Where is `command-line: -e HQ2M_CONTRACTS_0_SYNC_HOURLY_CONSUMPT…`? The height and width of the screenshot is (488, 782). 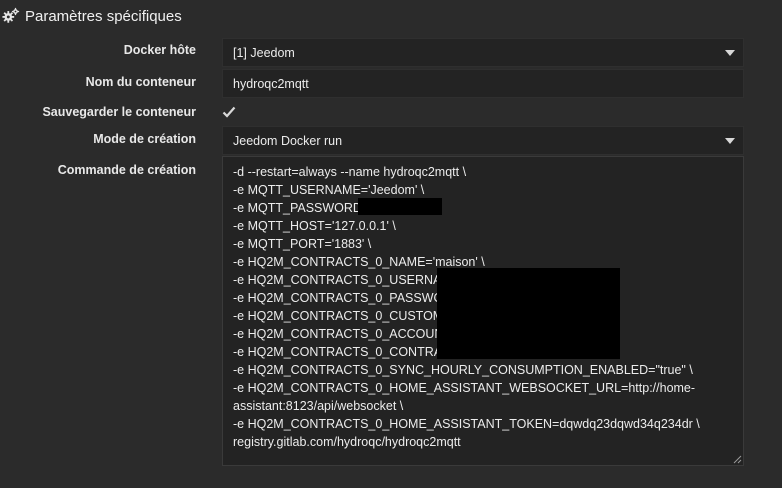
command-line: -e HQ2M_CONTRACTS_0_SYNC_HOURLY_CONSUMPT… is located at coordinates (463, 370).